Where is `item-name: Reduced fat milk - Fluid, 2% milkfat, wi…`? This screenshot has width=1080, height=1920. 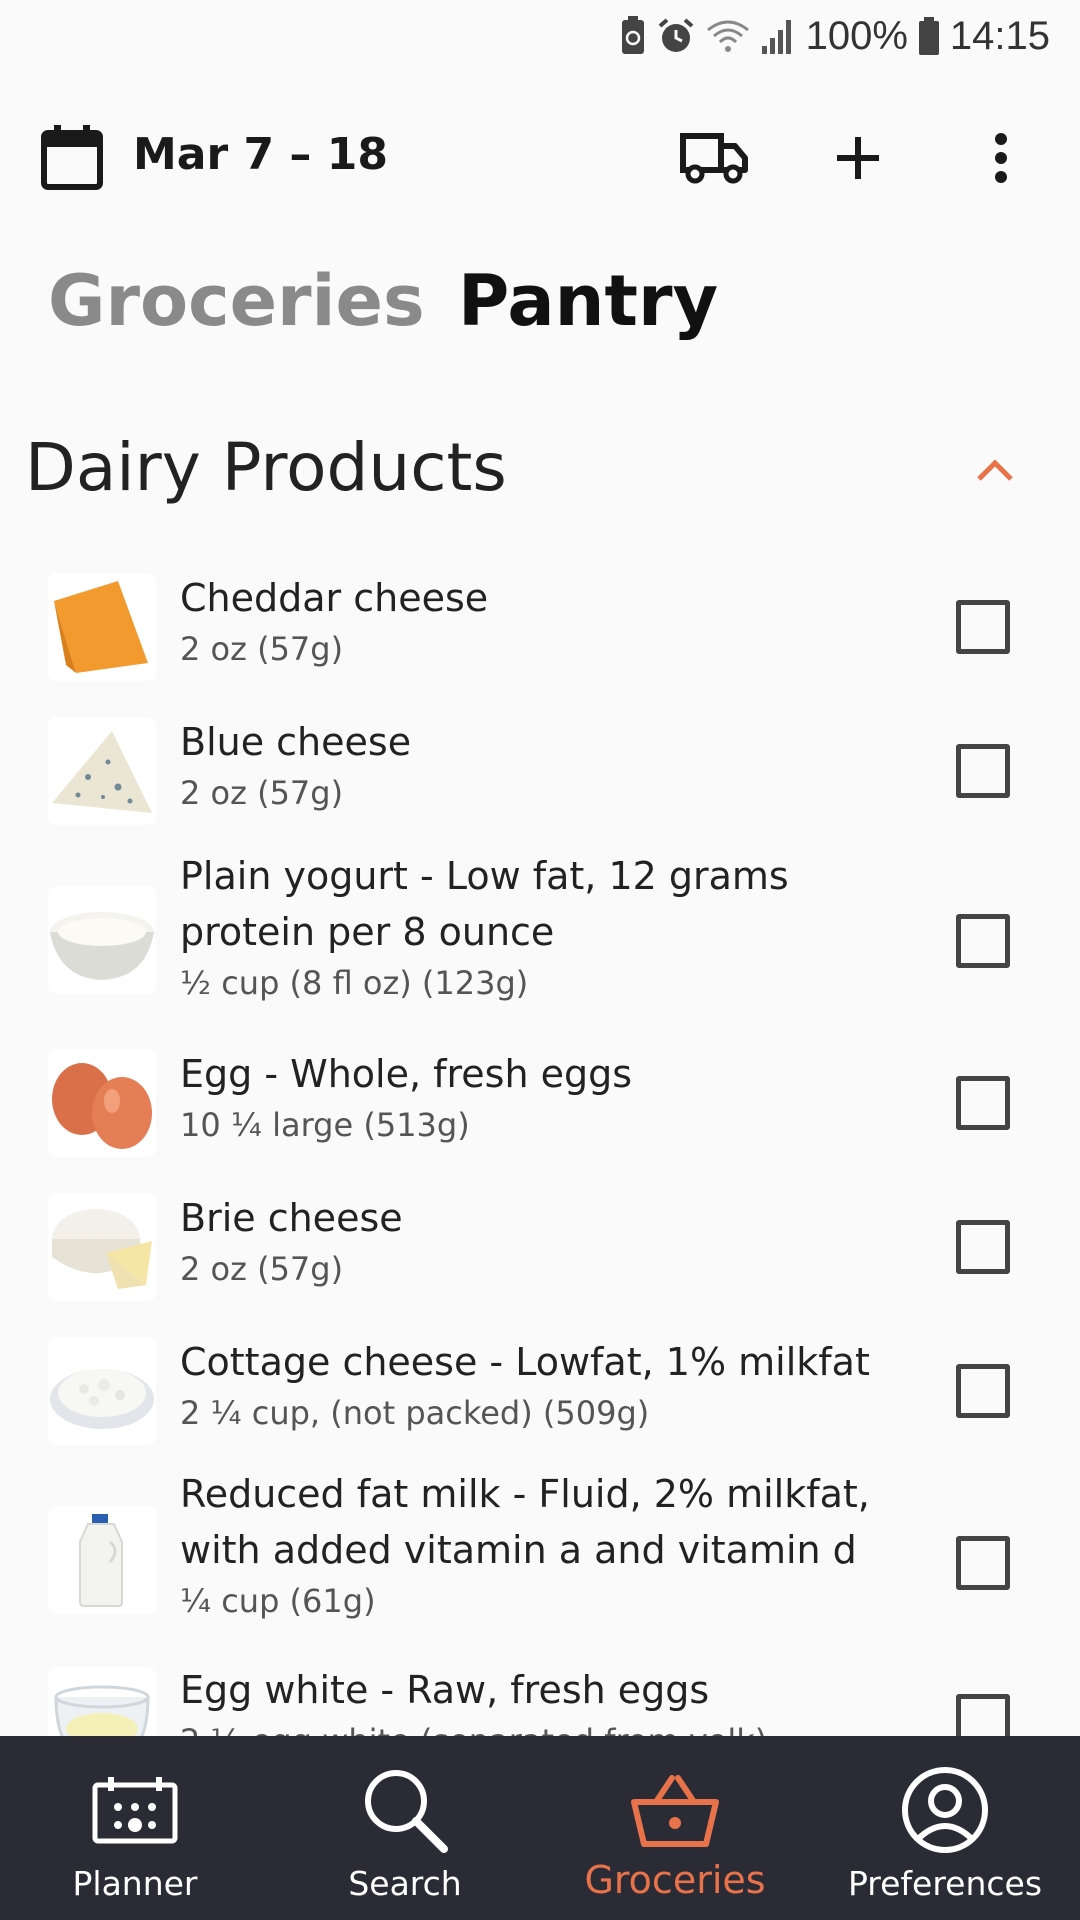 item-name: Reduced fat milk - Fluid, 2% milkfat, wi… is located at coordinates (525, 1522).